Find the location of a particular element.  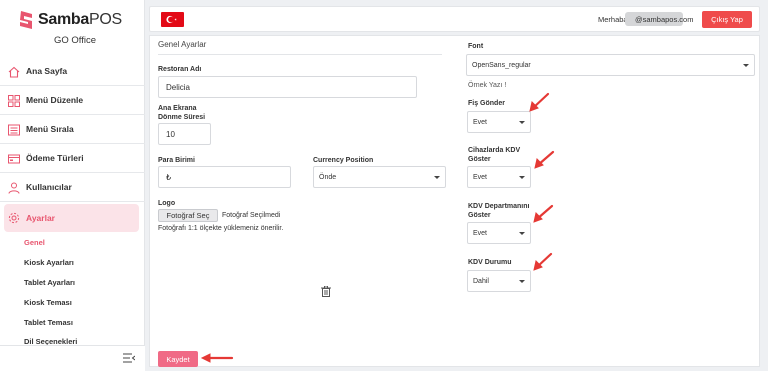

sidebar-item-menu-duzenle: Menü Düzenle is located at coordinates (72, 101).